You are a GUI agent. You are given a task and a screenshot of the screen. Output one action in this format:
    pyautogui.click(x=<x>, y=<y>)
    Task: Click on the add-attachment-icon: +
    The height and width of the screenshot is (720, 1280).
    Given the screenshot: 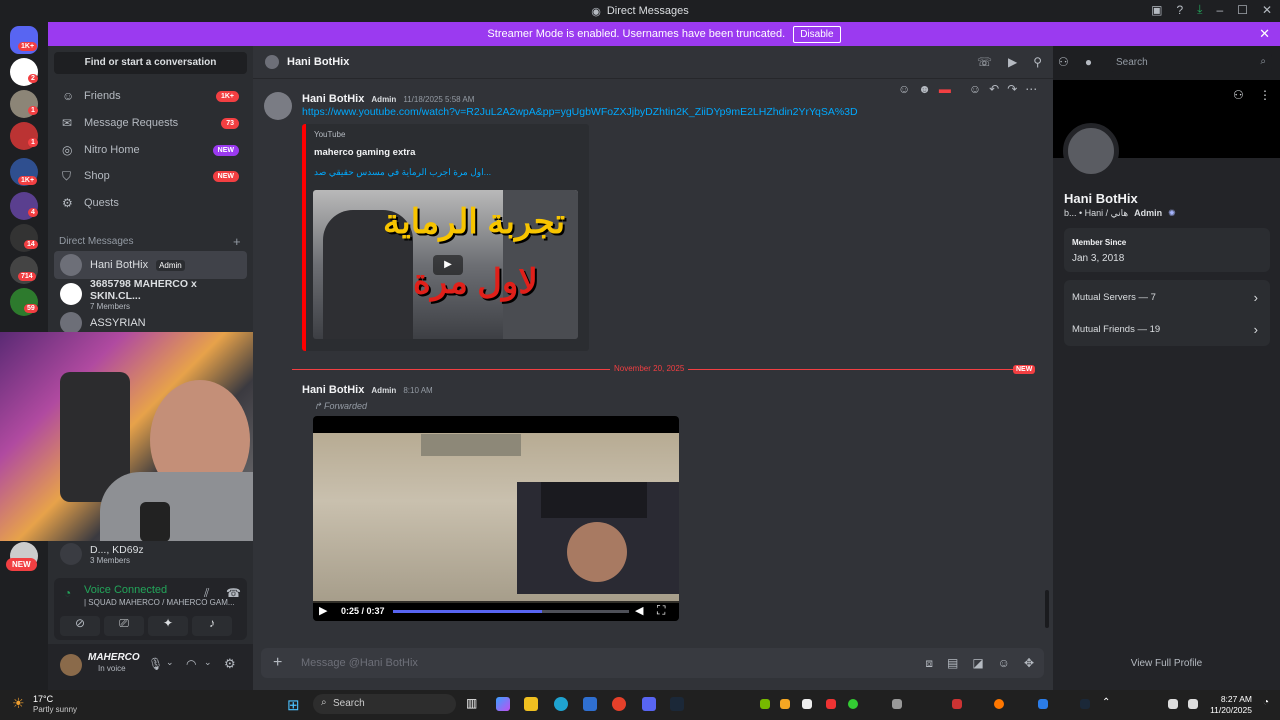 What is the action you would take?
    pyautogui.click(x=277, y=663)
    